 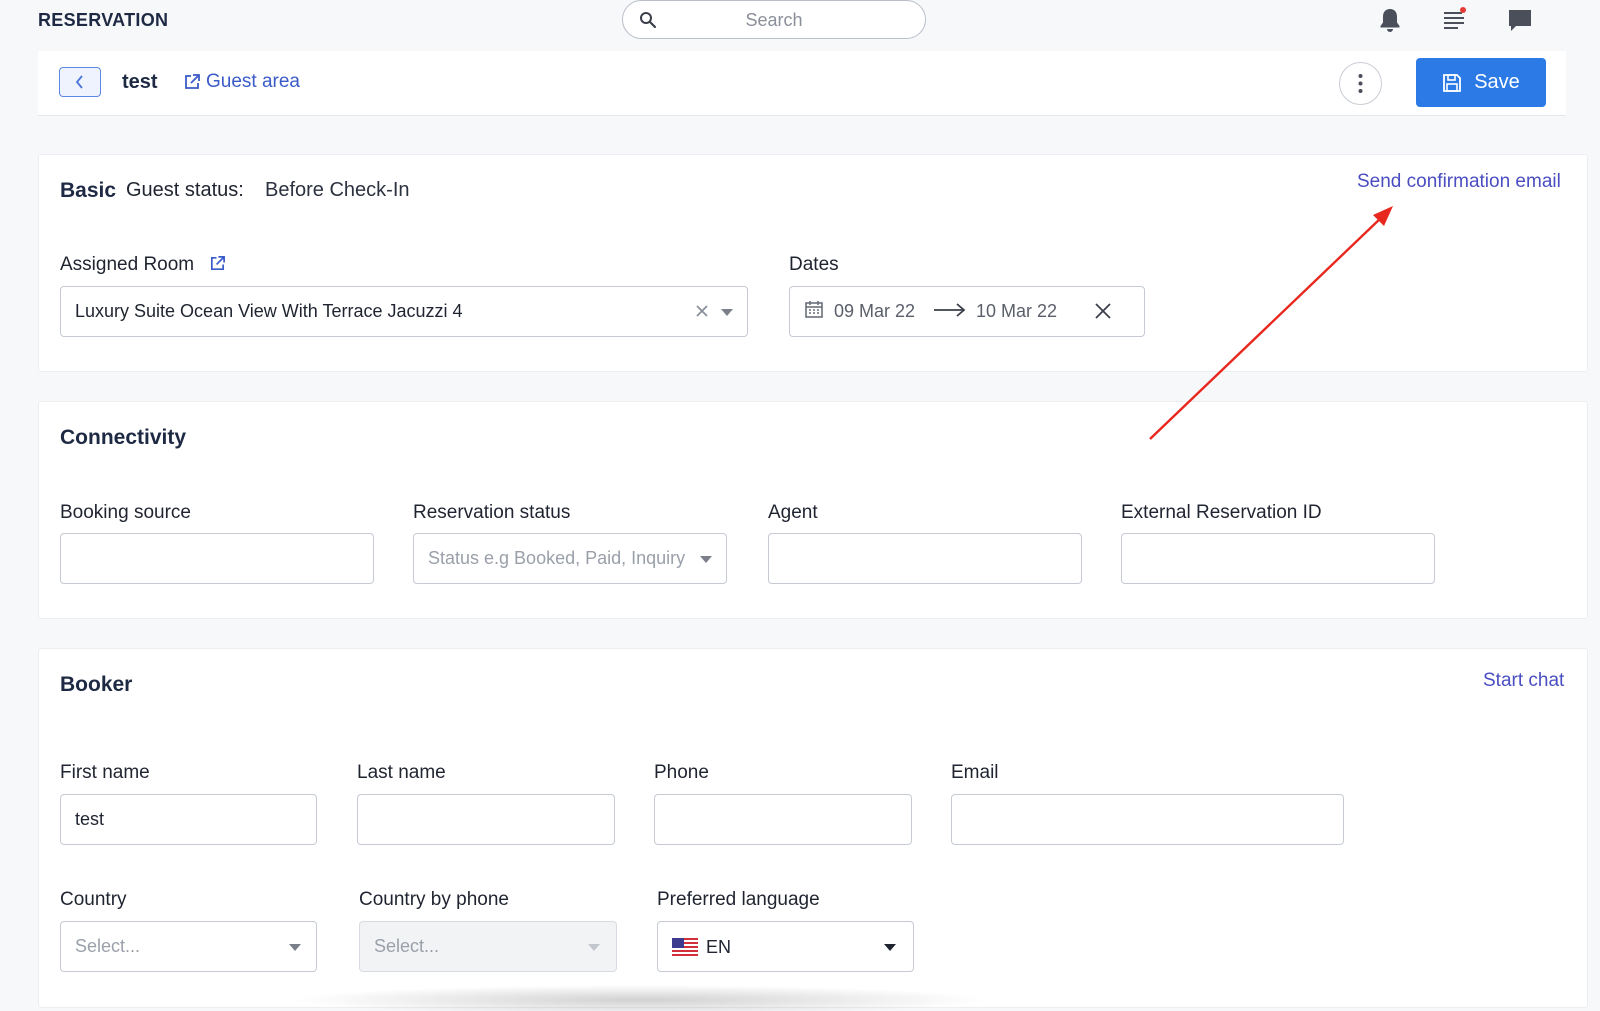 I want to click on arrow-line, so click(x=1266, y=327).